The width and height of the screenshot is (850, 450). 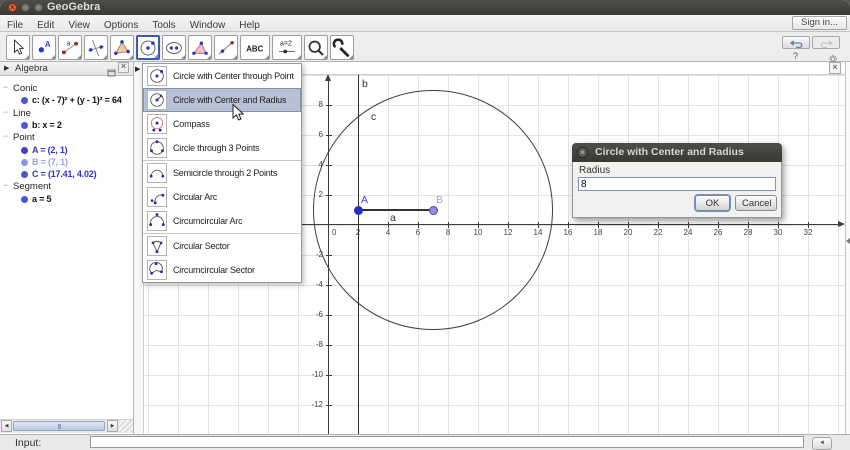 What do you see at coordinates (174, 47) in the screenshot?
I see `conic-tool-button` at bounding box center [174, 47].